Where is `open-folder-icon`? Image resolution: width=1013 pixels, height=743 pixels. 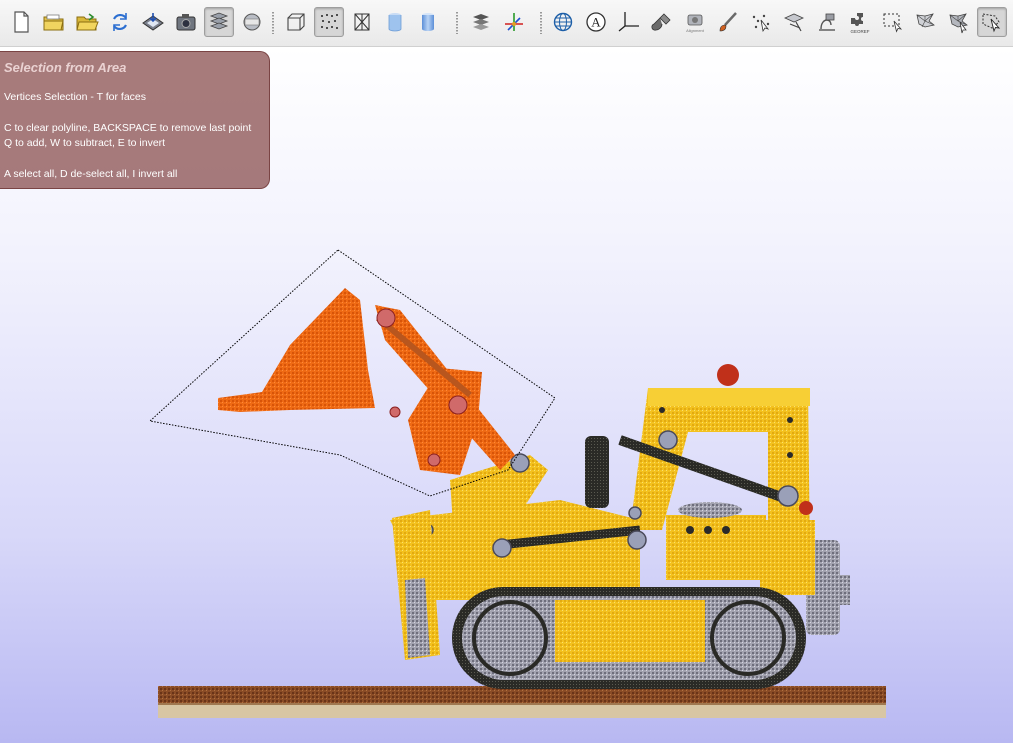 open-folder-icon is located at coordinates (87, 22).